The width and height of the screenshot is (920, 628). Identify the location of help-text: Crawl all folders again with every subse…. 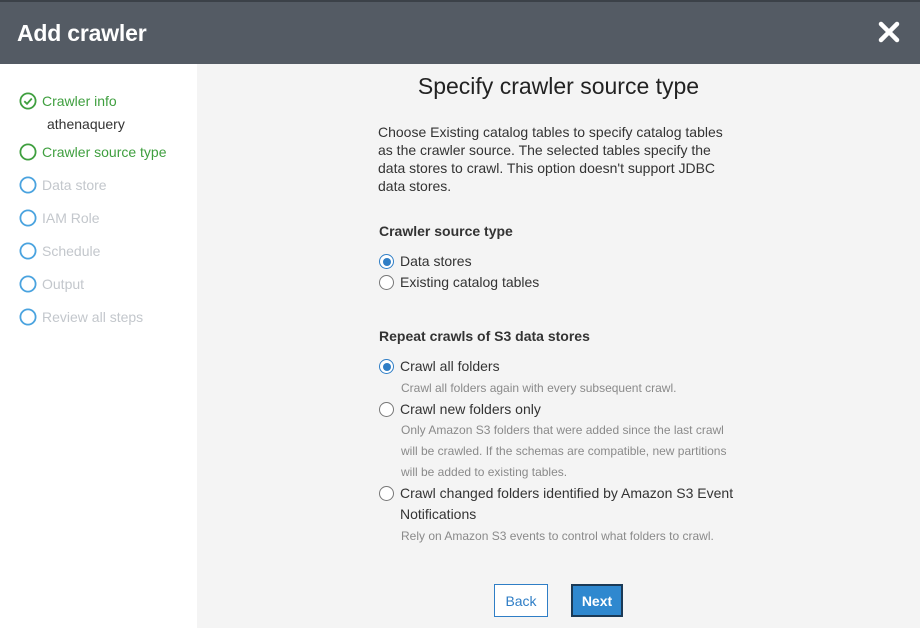
(539, 388).